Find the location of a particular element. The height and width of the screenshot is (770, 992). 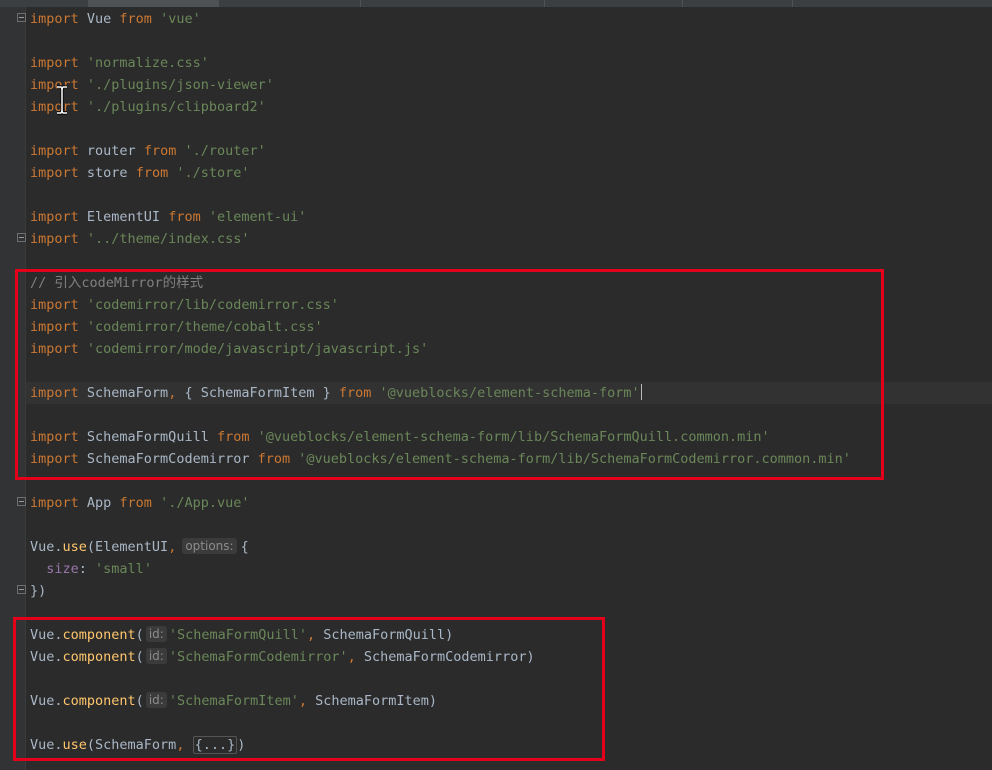

string-literal: './router' is located at coordinates (221, 151).